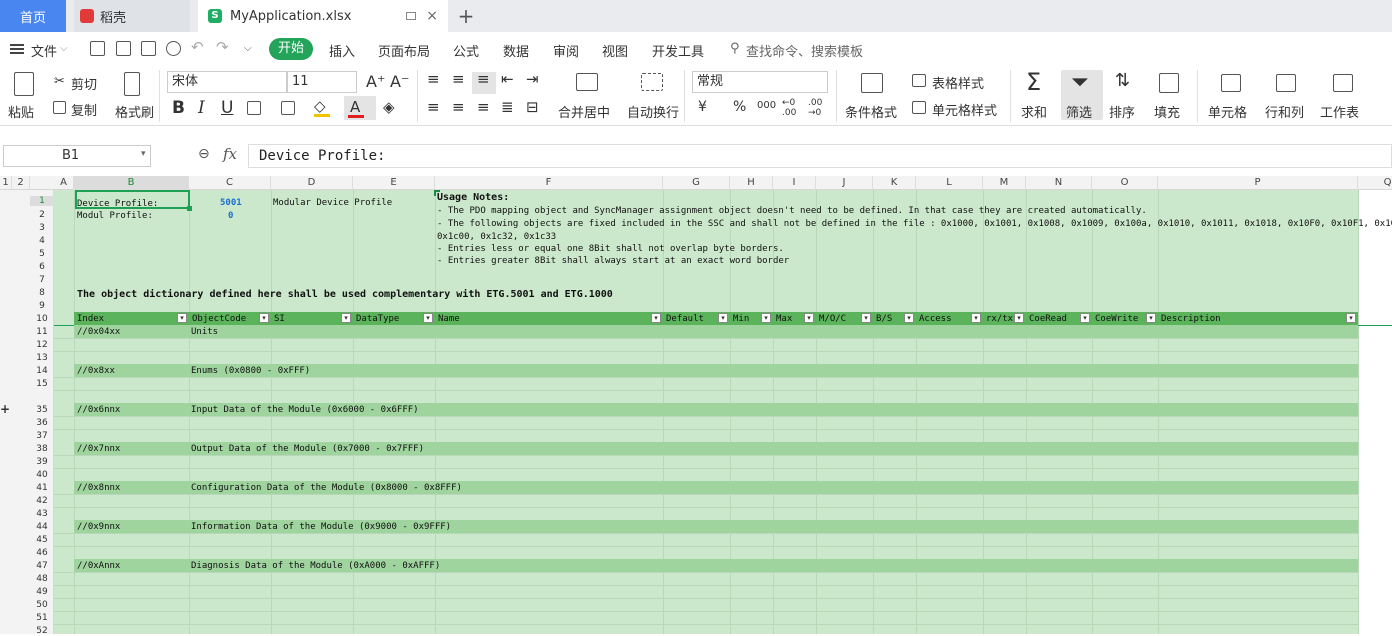 The image size is (1392, 636). What do you see at coordinates (227, 82) in the screenshot?
I see `font-name-select: 宋体` at bounding box center [227, 82].